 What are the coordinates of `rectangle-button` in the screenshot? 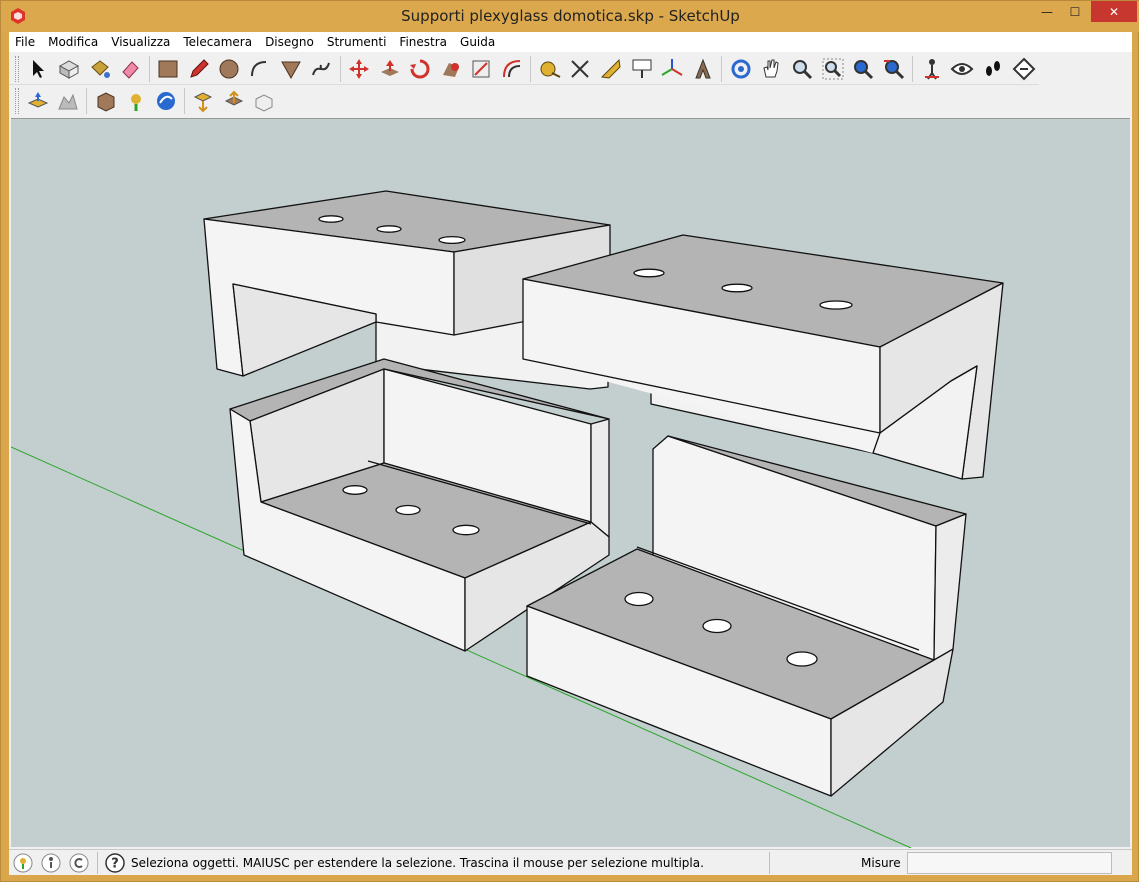 It's located at (168, 69).